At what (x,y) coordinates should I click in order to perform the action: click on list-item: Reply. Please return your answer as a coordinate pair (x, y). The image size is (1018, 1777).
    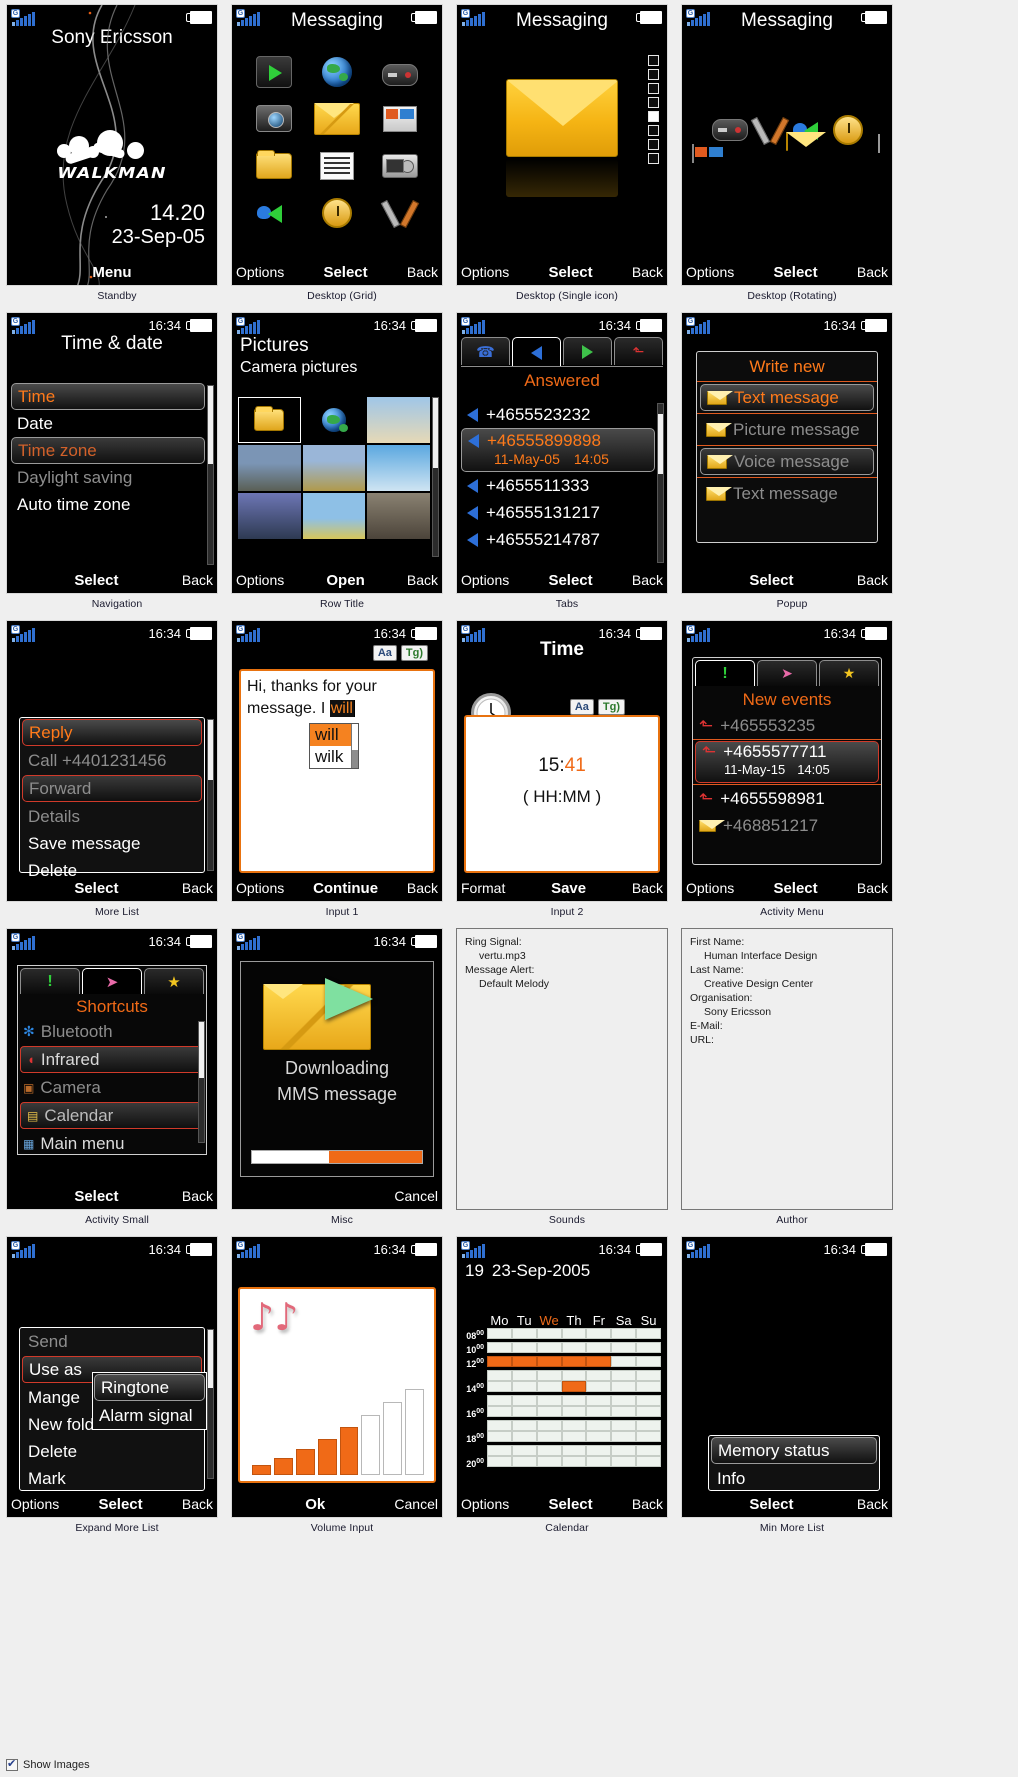
    Looking at the image, I should click on (112, 732).